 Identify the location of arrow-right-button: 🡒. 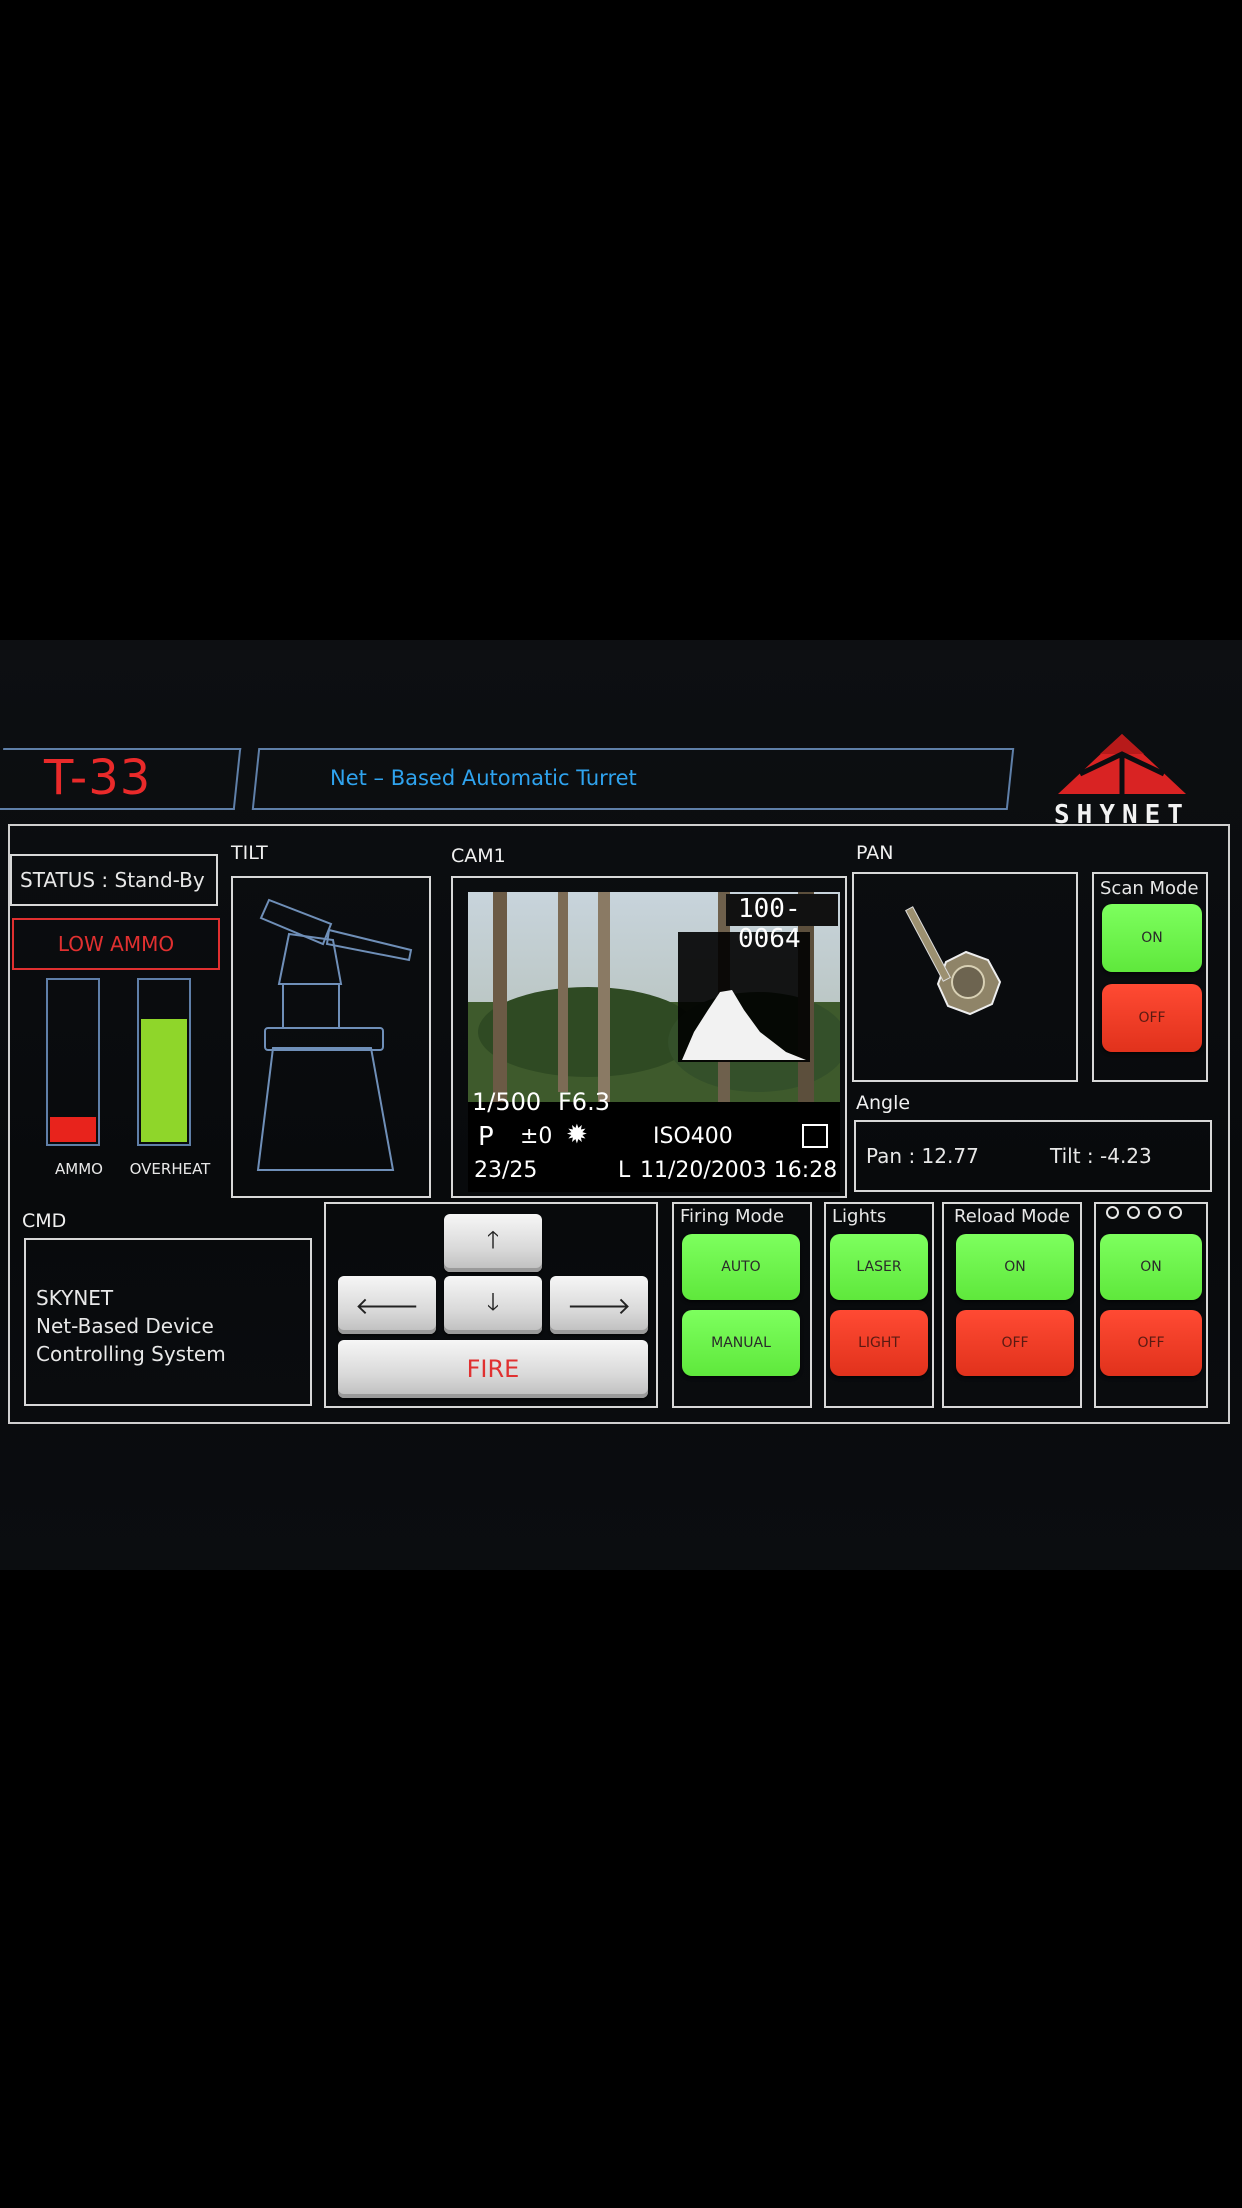
(599, 1305).